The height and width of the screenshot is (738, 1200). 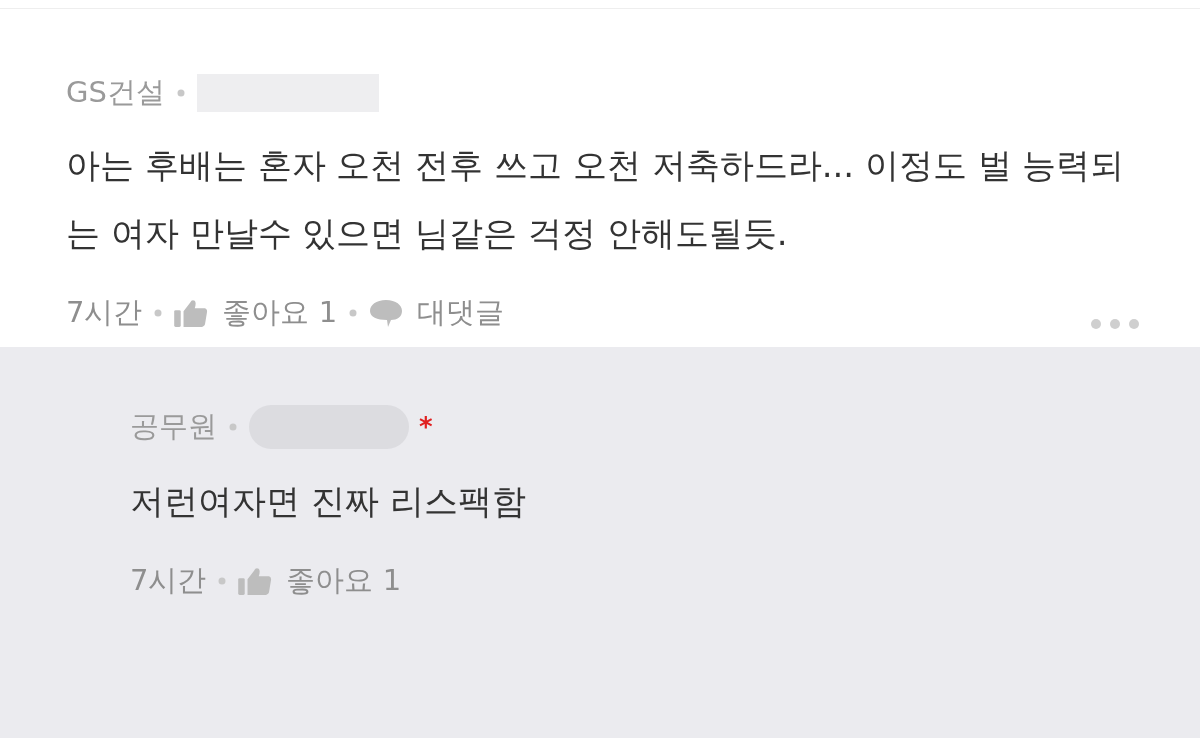 I want to click on more-icon, so click(x=1115, y=324).